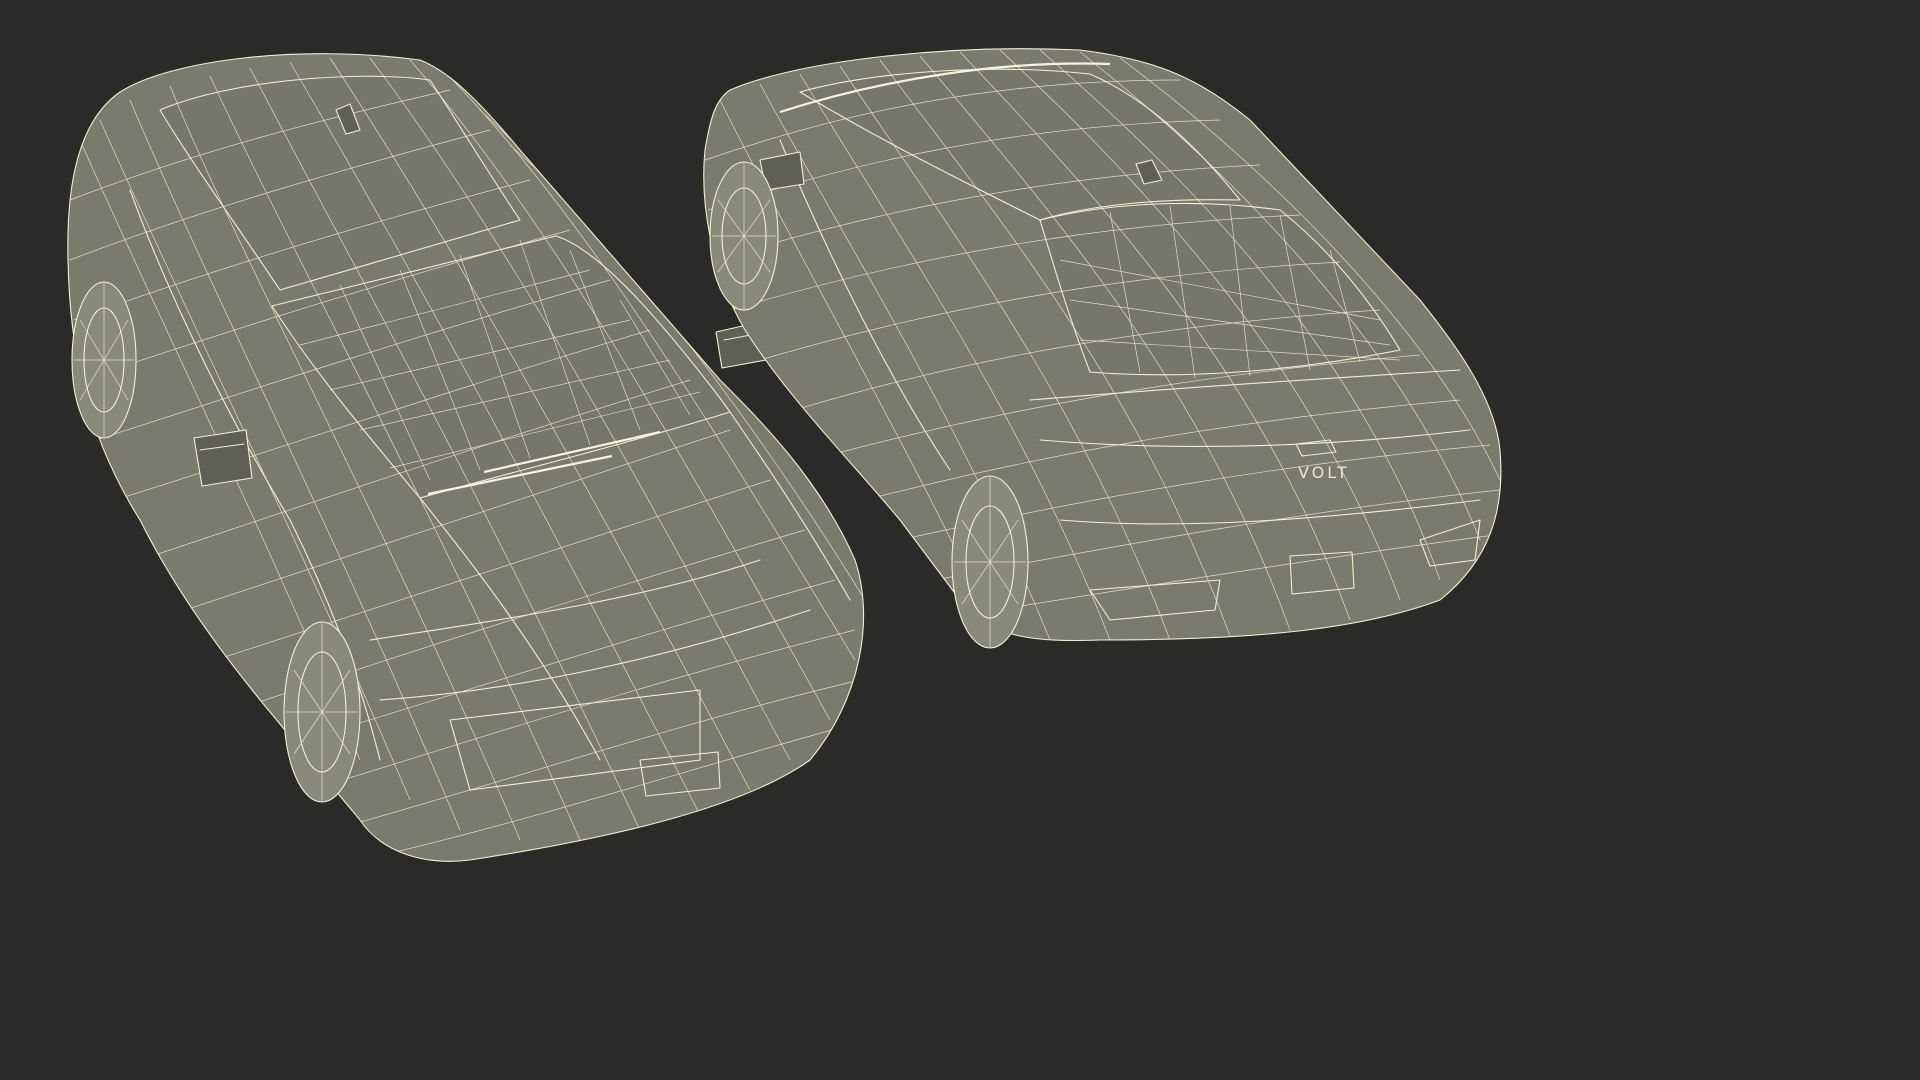 The image size is (1920, 1080). What do you see at coordinates (1324, 472) in the screenshot?
I see `car-rear-badge-text: VOLT` at bounding box center [1324, 472].